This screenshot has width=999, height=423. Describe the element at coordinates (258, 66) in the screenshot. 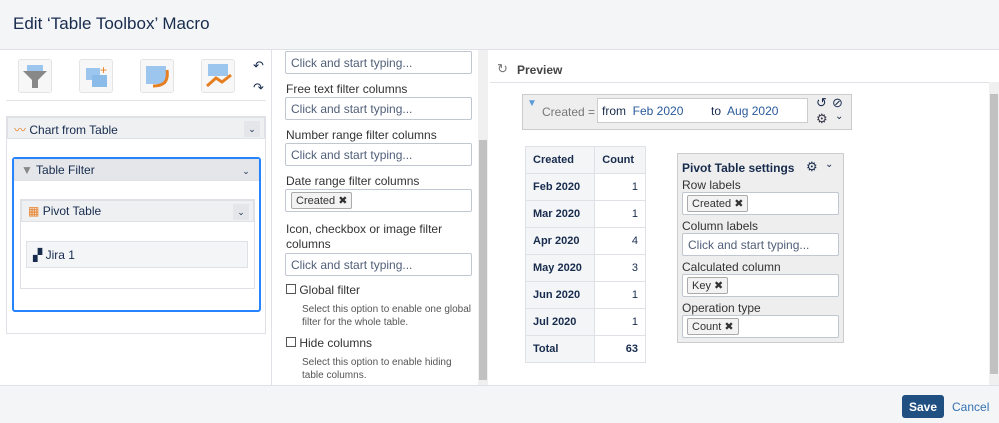

I see `undo-icon: ↶` at that location.